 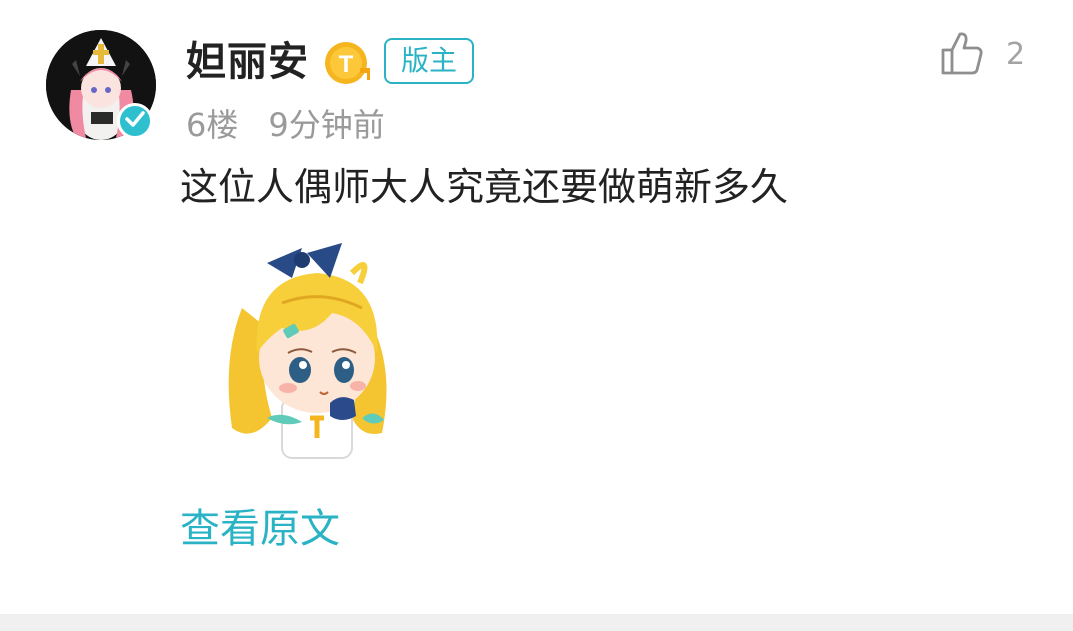 I want to click on view-original-link: 查看原文, so click(x=260, y=529).